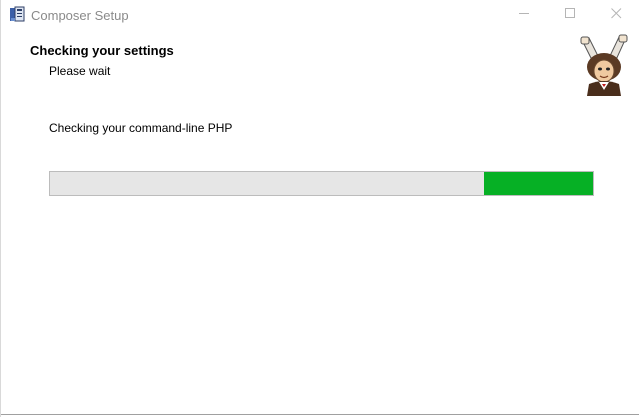  I want to click on close-icon, so click(616, 15).